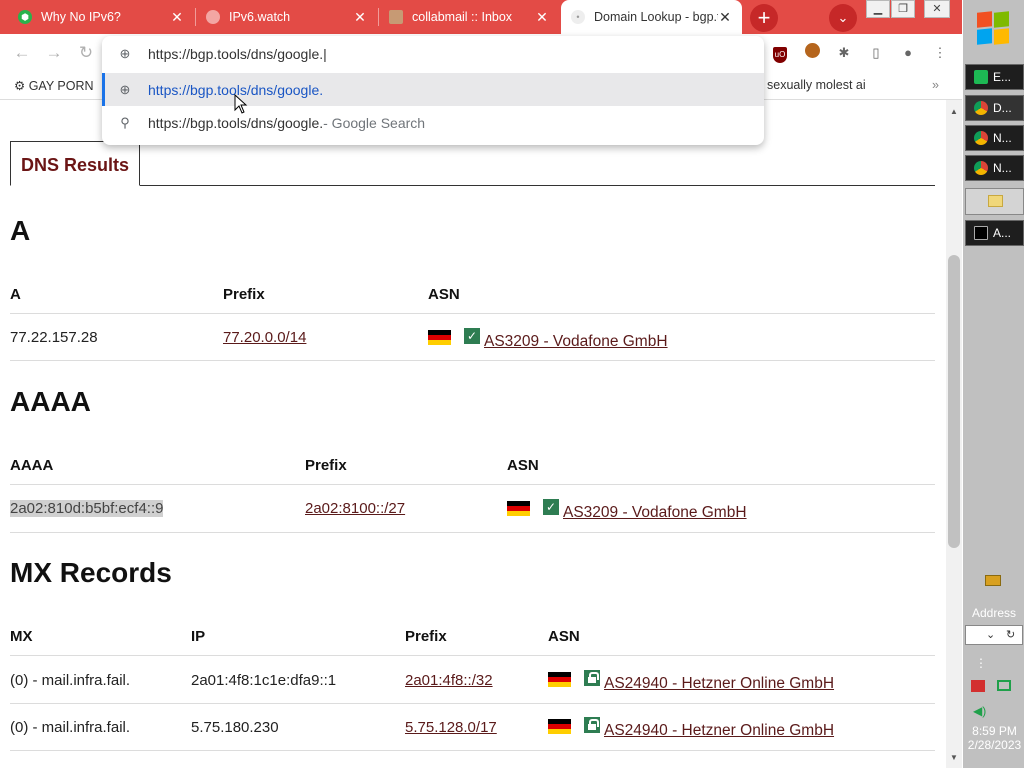 This screenshot has width=1024, height=768. I want to click on windows-start-icon, so click(994, 28).